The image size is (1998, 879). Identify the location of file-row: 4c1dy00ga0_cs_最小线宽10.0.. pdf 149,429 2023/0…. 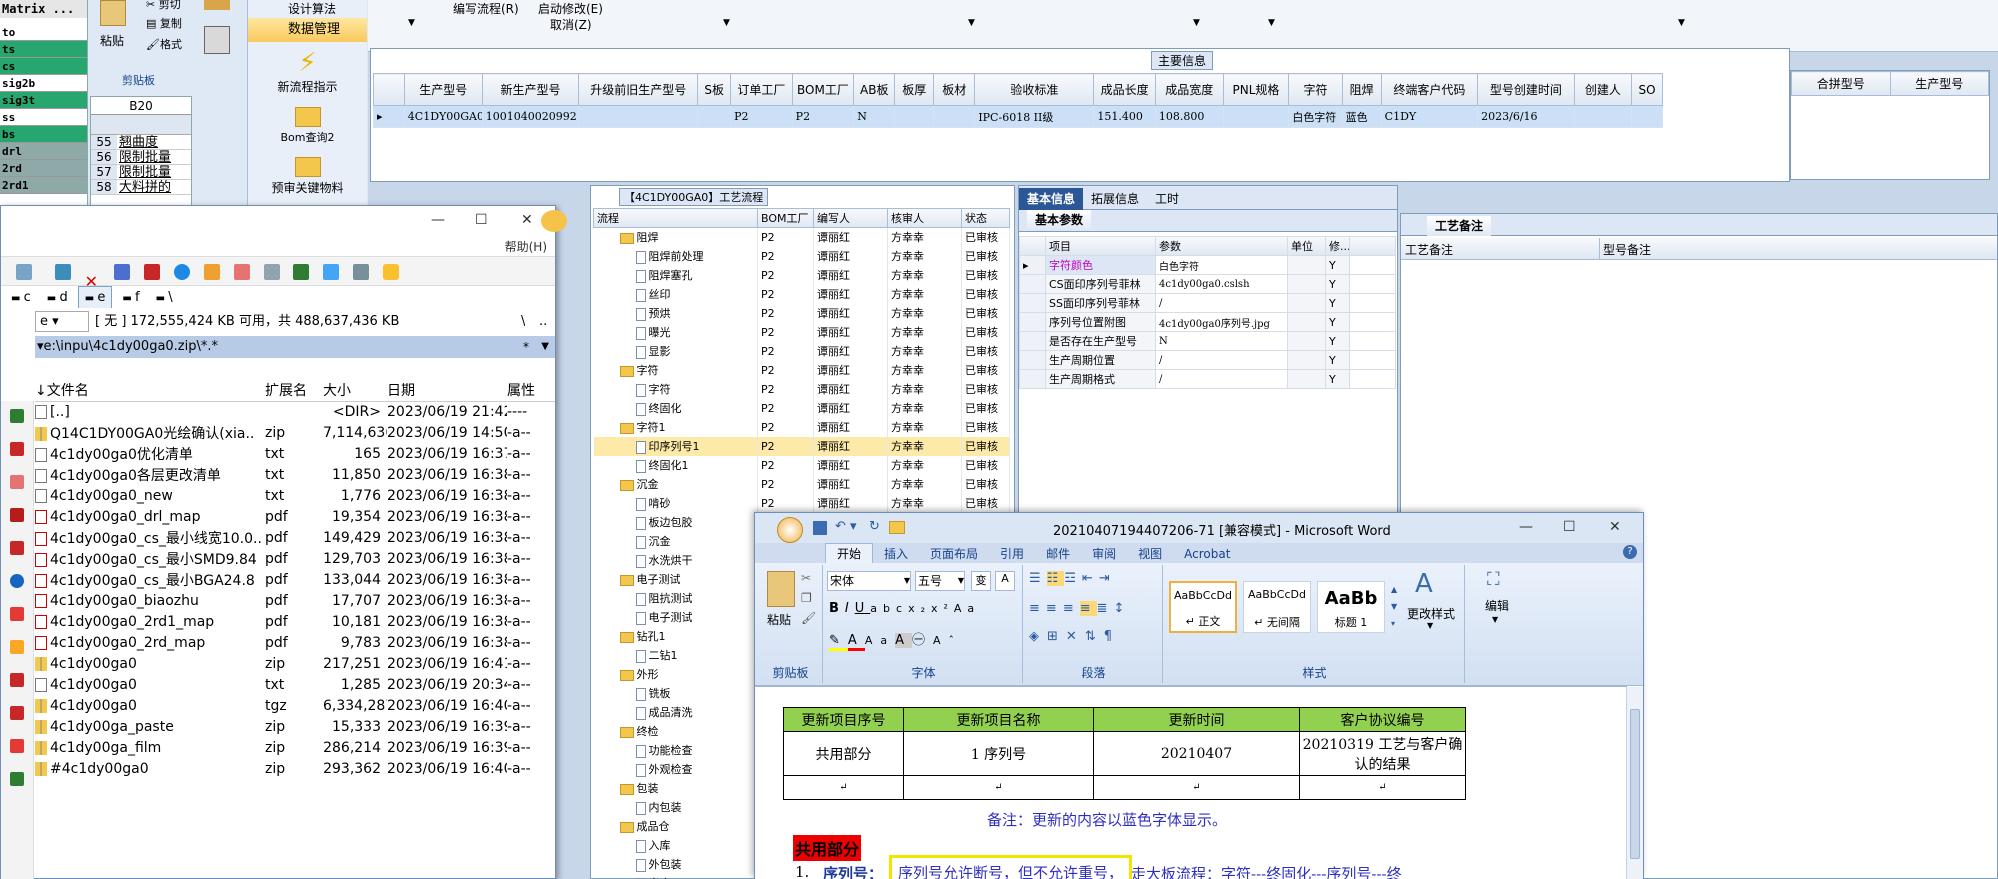
(295, 537).